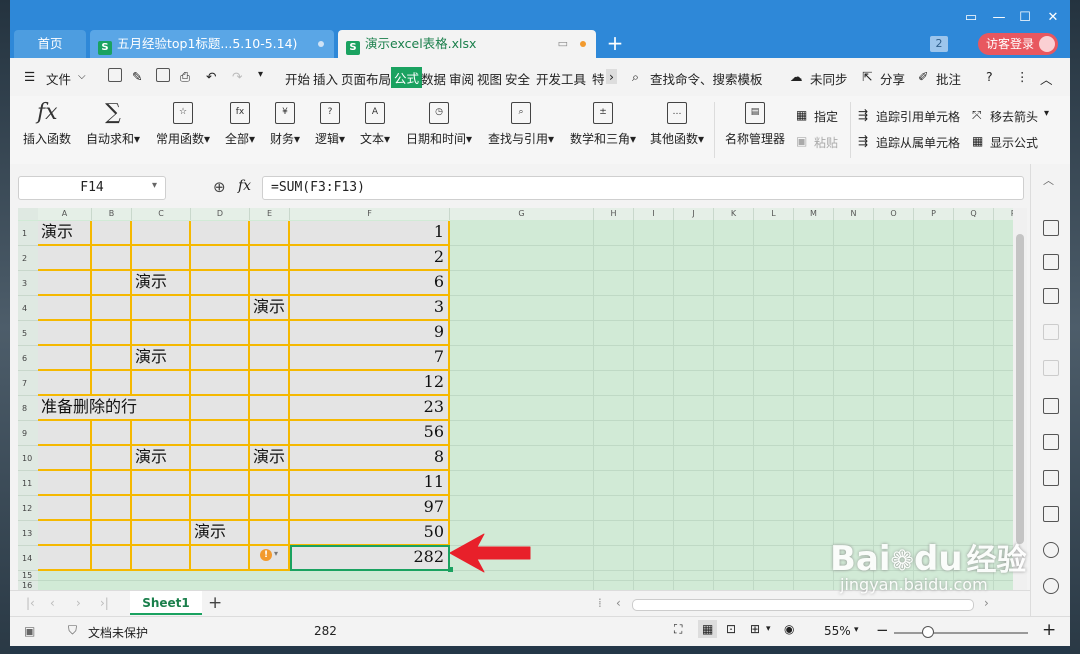 This screenshot has height=654, width=1080. What do you see at coordinates (220, 508) in the screenshot?
I see `cell-D12` at bounding box center [220, 508].